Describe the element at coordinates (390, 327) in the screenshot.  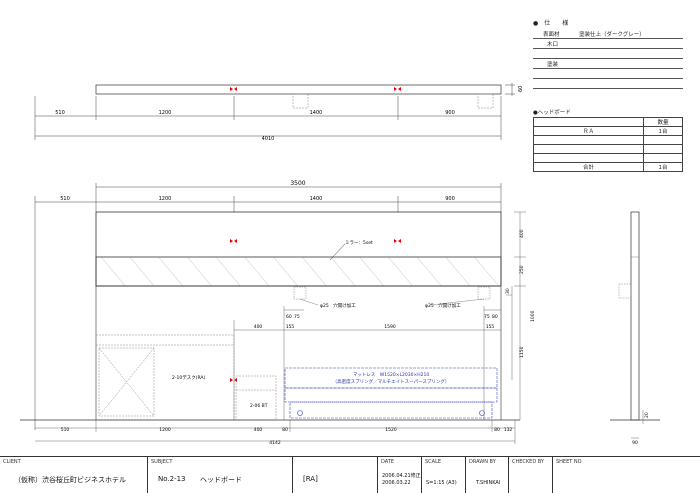
I see `dim-1590: 1590` at that location.